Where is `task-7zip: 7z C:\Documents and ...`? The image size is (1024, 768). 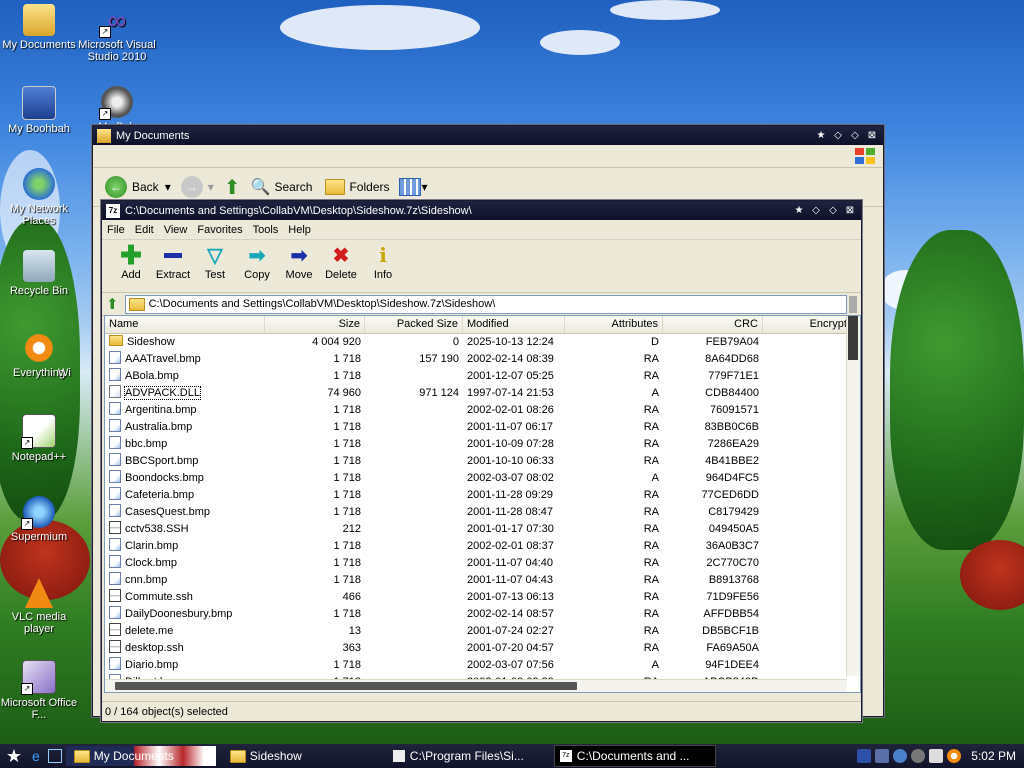 task-7zip: 7z C:\Documents and ... is located at coordinates (634, 756).